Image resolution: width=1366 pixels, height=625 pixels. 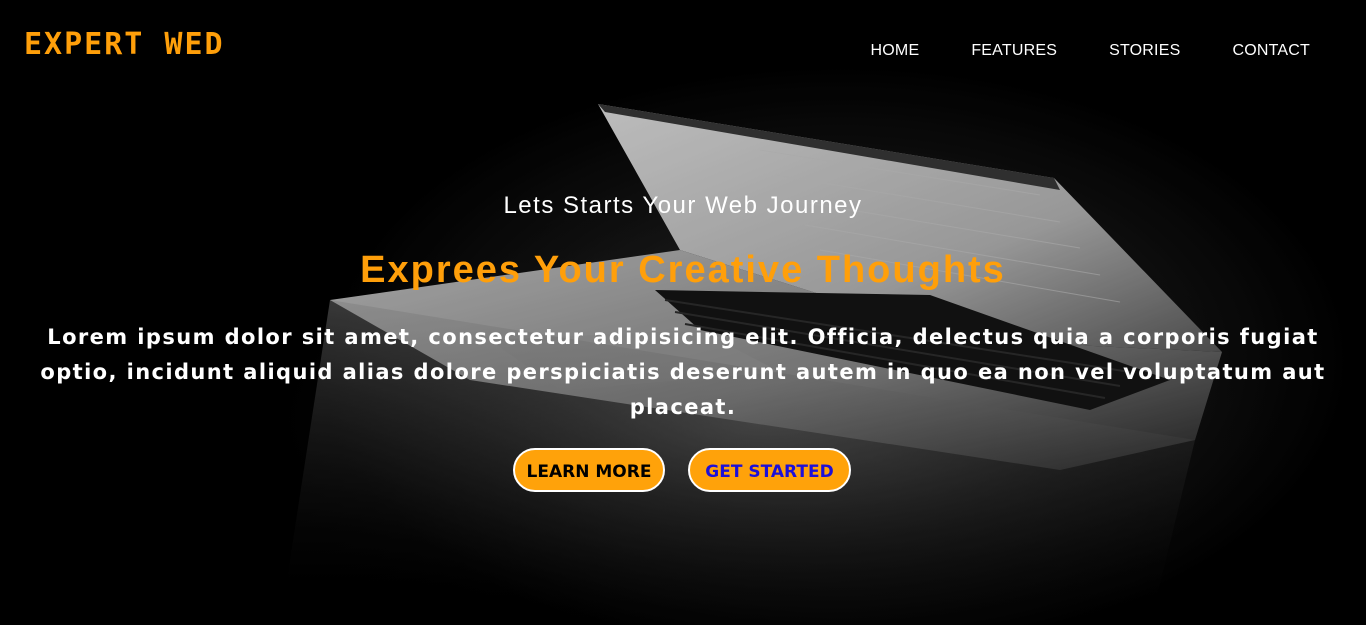 What do you see at coordinates (683, 270) in the screenshot?
I see `hero-headline: Exprees Your Creative Thoughts` at bounding box center [683, 270].